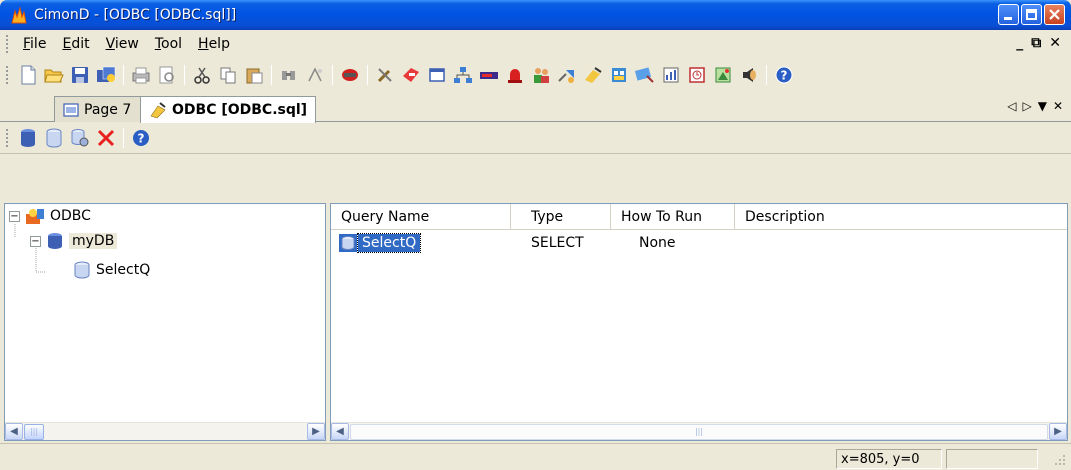 The height and width of the screenshot is (470, 1071). Describe the element at coordinates (54, 75) in the screenshot. I see `open-icon` at that location.